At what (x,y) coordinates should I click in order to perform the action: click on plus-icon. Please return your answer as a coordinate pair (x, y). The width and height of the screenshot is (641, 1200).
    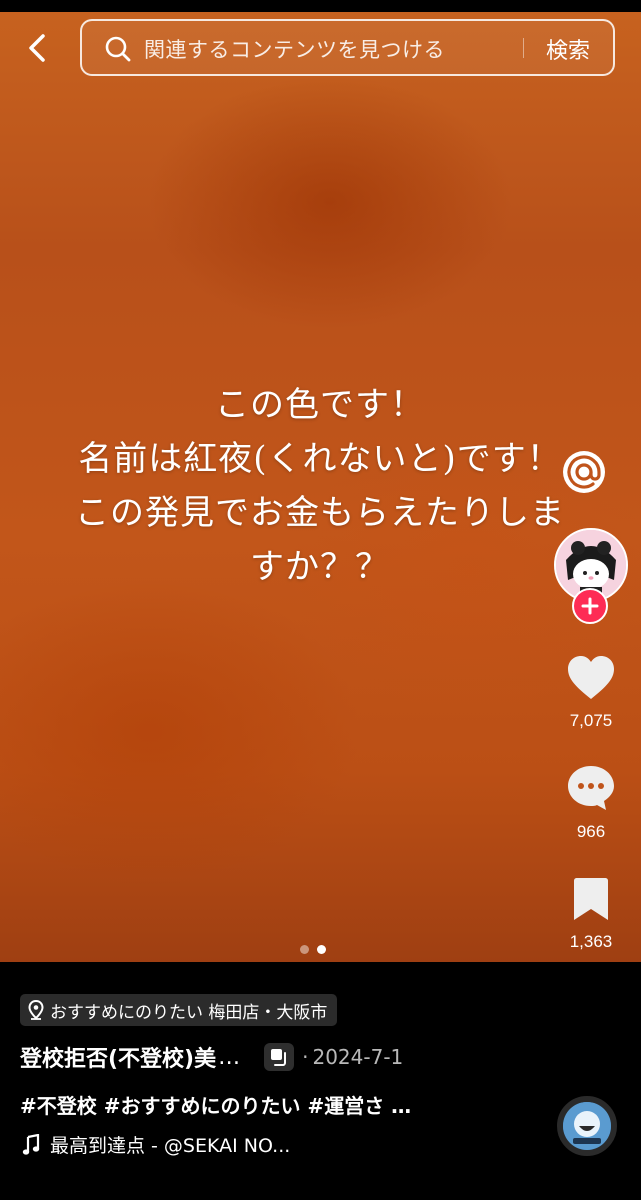
    Looking at the image, I should click on (590, 606).